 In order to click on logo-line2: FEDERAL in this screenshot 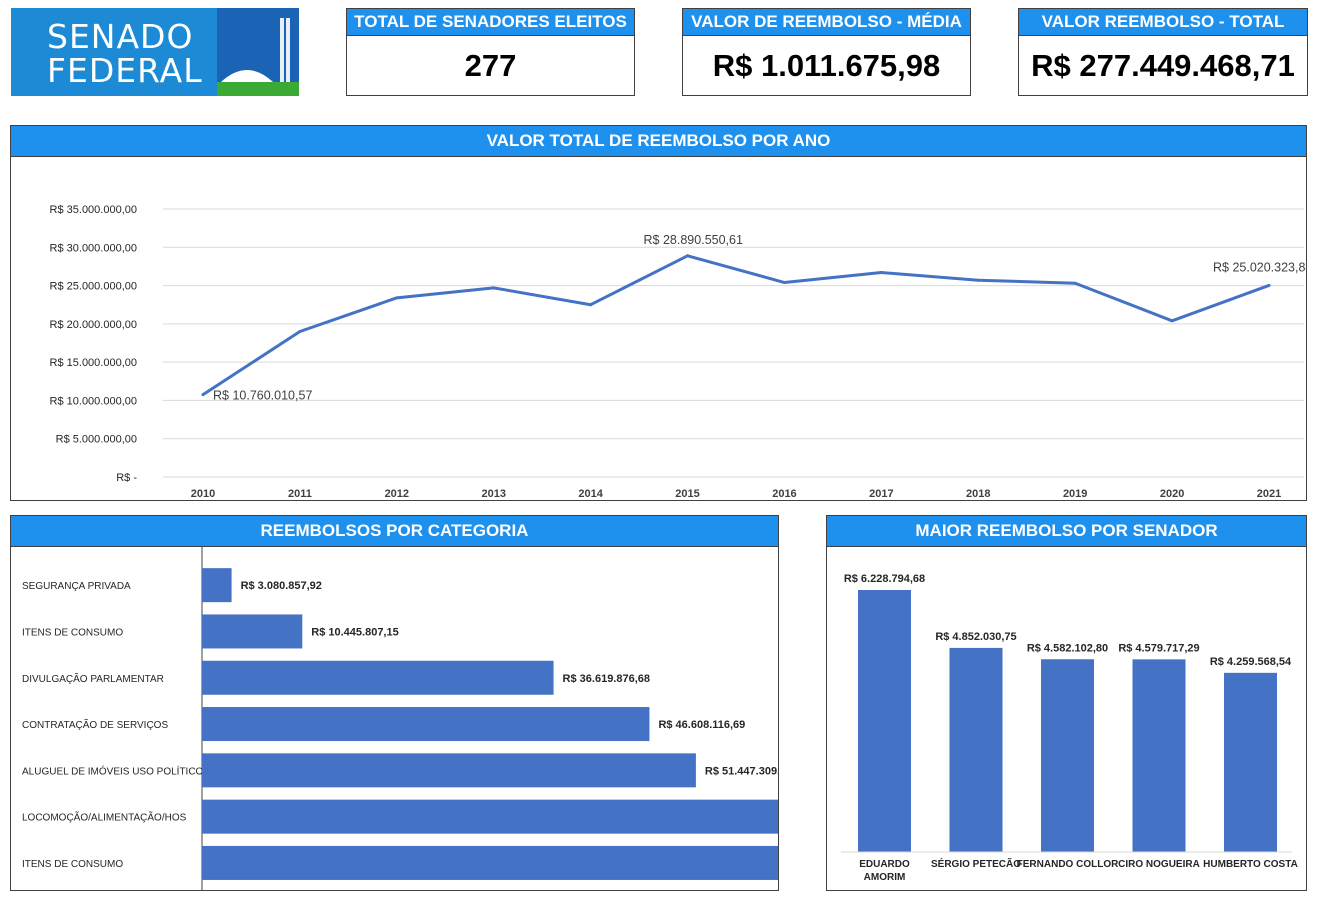, I will do `click(125, 70)`.